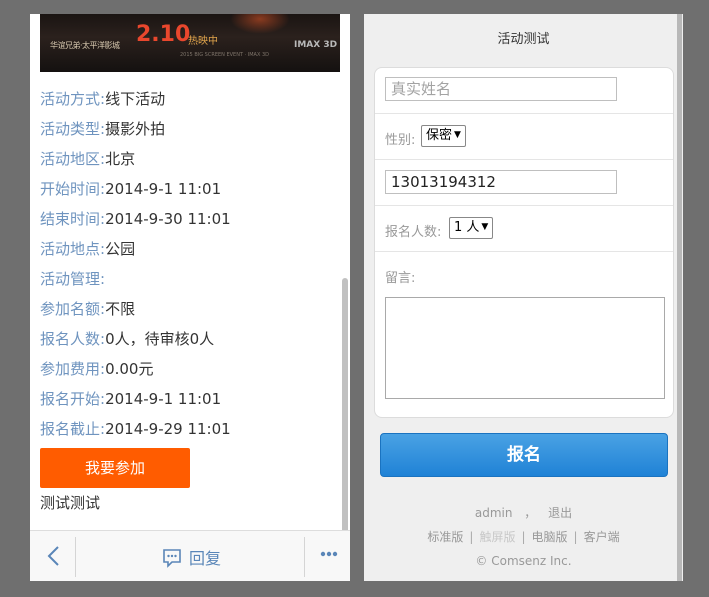 The image size is (709, 597). I want to click on info-row: 活动类型:摄影外拍, so click(190, 133).